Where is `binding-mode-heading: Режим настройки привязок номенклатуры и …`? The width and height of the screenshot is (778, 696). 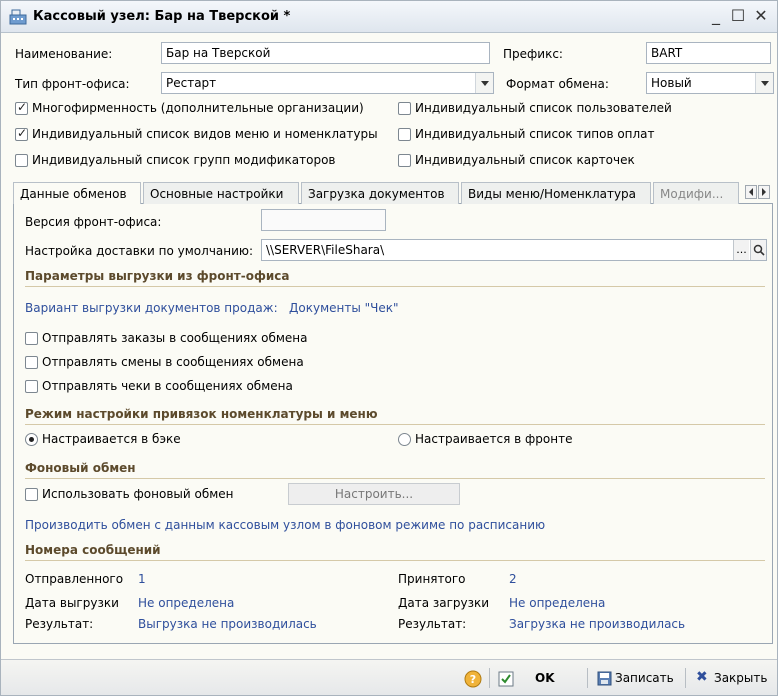 binding-mode-heading: Режим настройки привязок номенклатуры и … is located at coordinates (201, 414).